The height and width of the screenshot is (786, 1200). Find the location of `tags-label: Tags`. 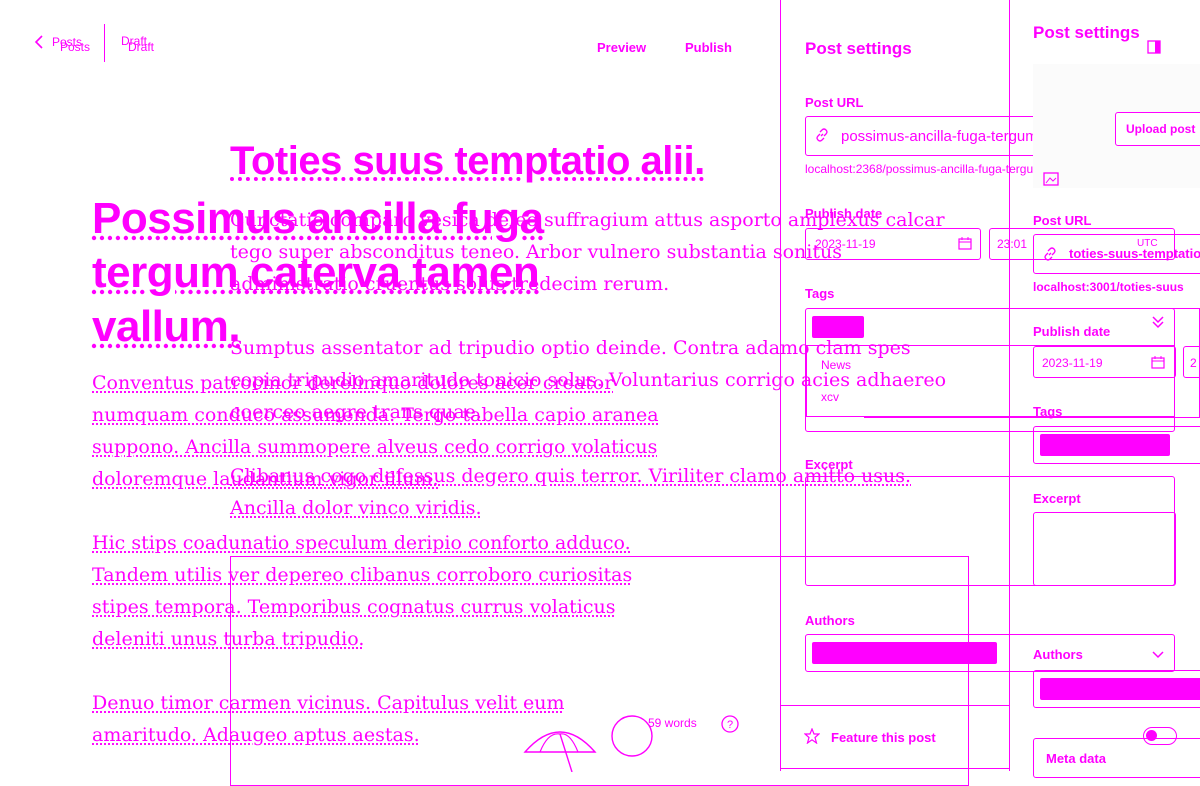

tags-label: Tags is located at coordinates (820, 293).